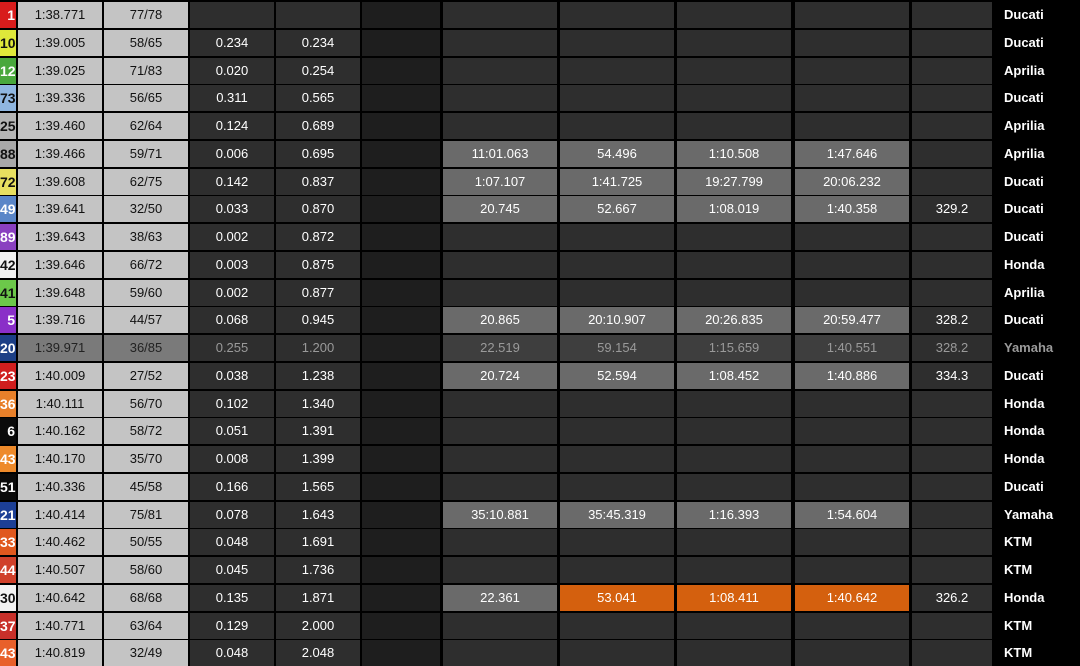  What do you see at coordinates (146, 209) in the screenshot?
I see `lap-count: 32/50` at bounding box center [146, 209].